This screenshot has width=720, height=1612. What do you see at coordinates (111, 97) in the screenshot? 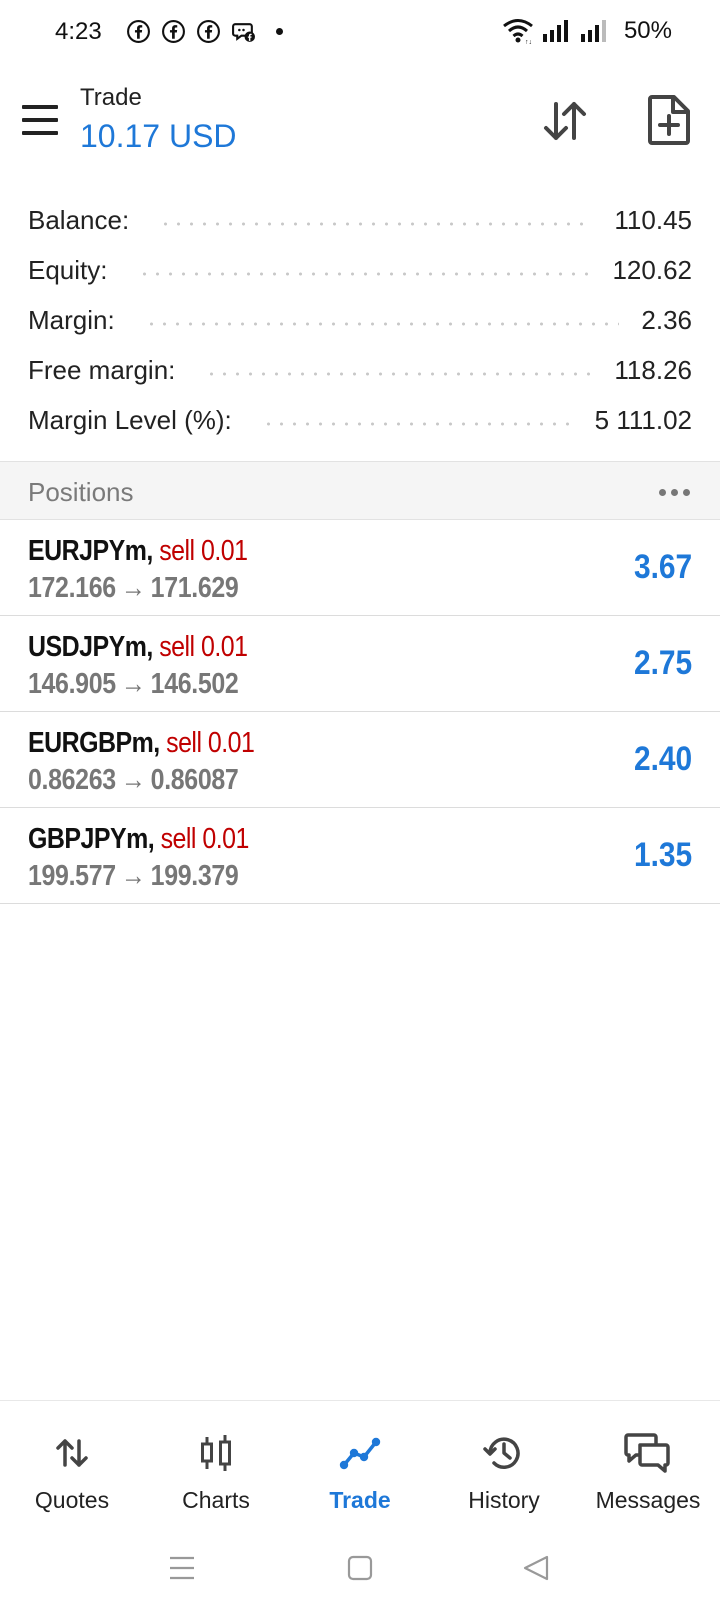
I see `page-title: Trade` at bounding box center [111, 97].